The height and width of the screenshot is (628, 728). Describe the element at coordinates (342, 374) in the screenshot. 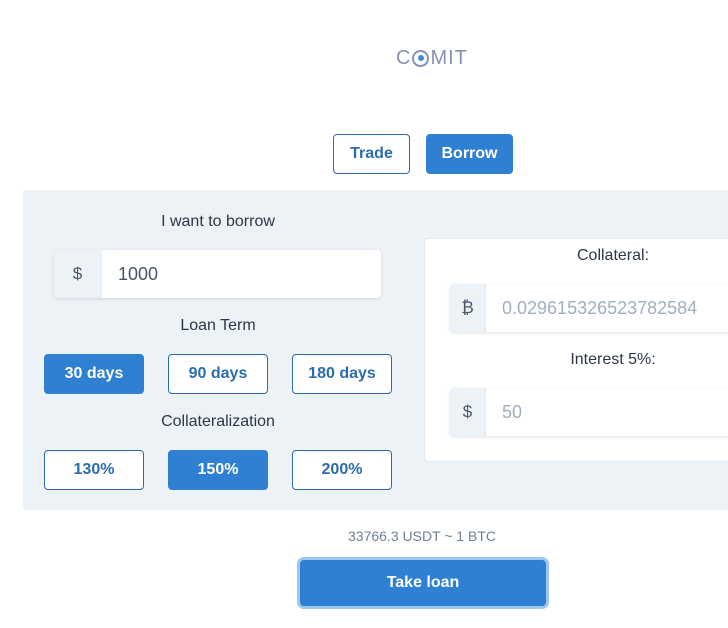

I see `term-180-days-button: 180 days` at that location.